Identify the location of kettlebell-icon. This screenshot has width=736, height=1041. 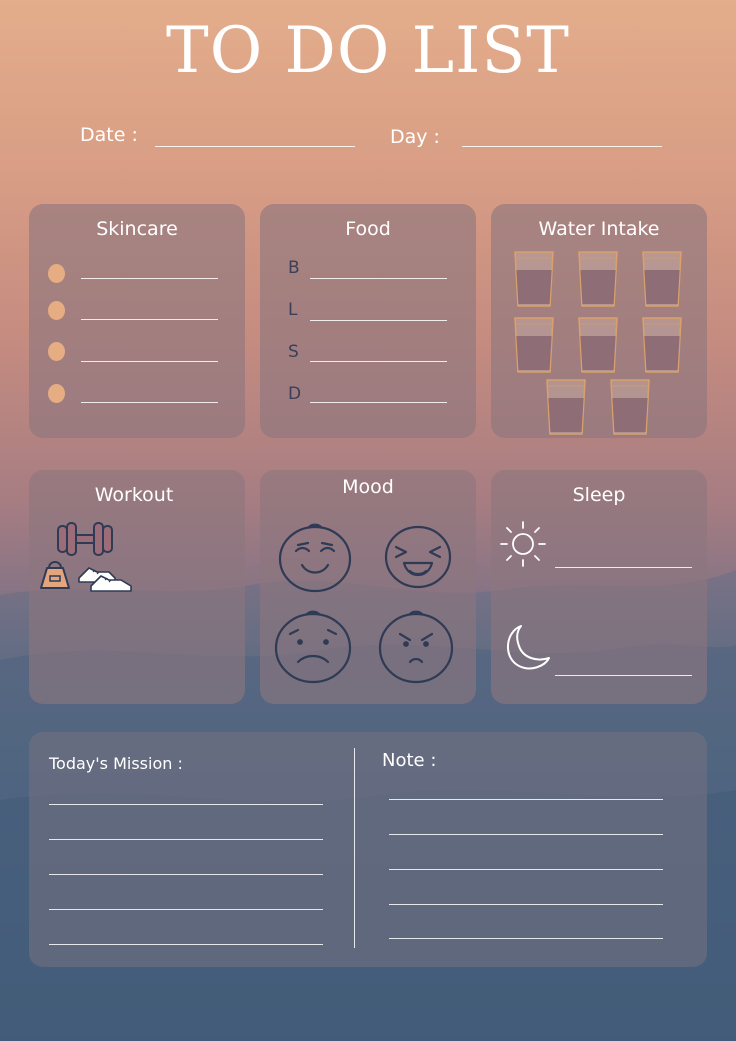
(55, 575).